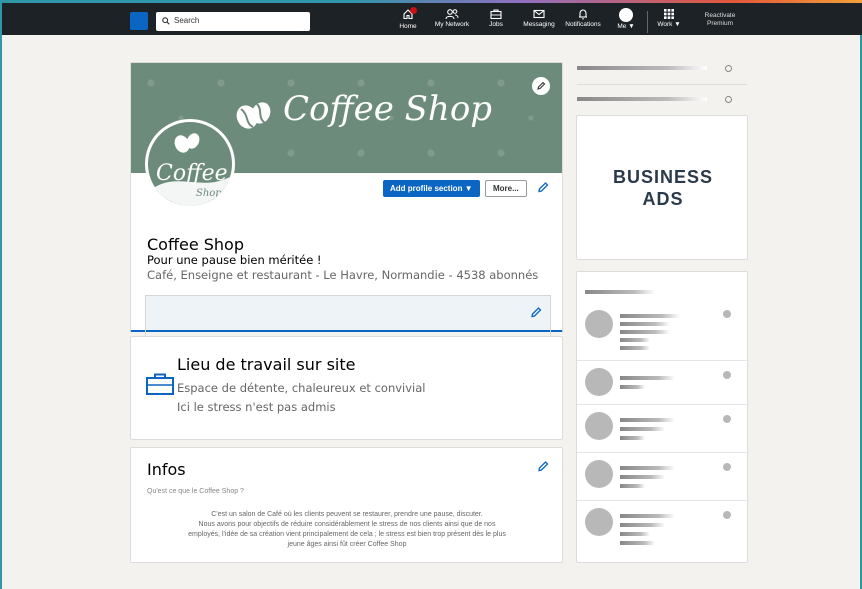 The width and height of the screenshot is (862, 589). What do you see at coordinates (348, 313) in the screenshot?
I see `highlight-box-header` at bounding box center [348, 313].